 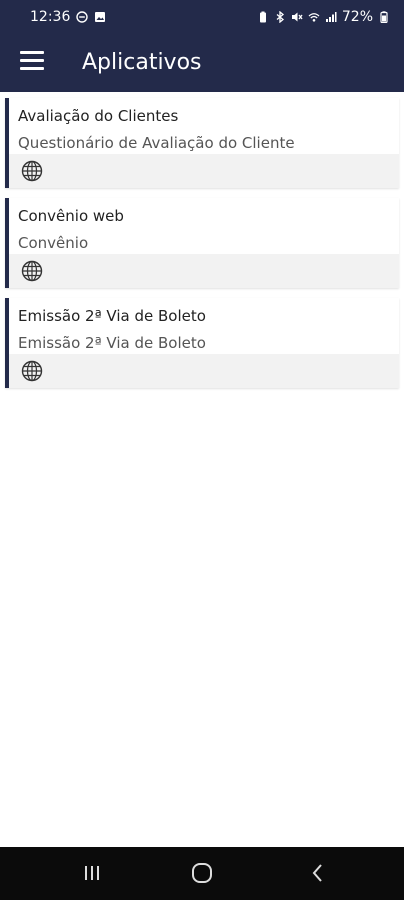 What do you see at coordinates (32, 61) in the screenshot?
I see `hamburger-menu-icon` at bounding box center [32, 61].